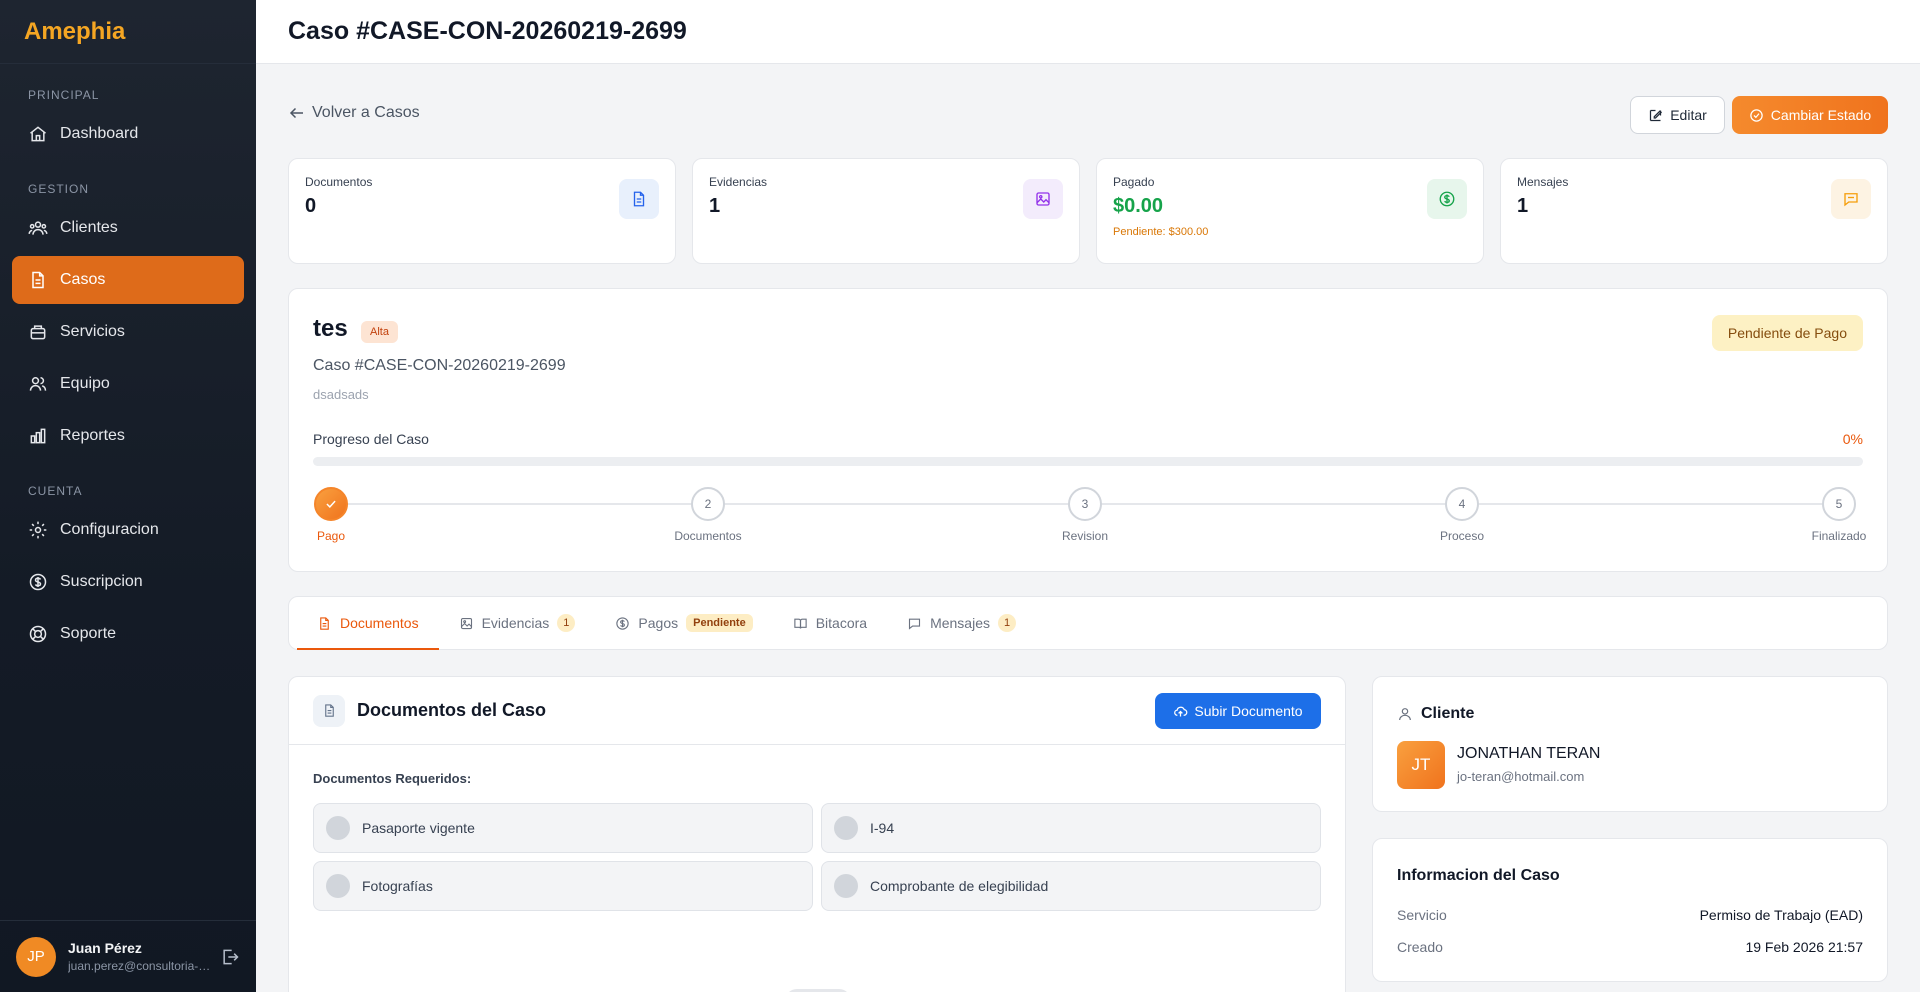  I want to click on tab-label: Mensajes, so click(960, 623).